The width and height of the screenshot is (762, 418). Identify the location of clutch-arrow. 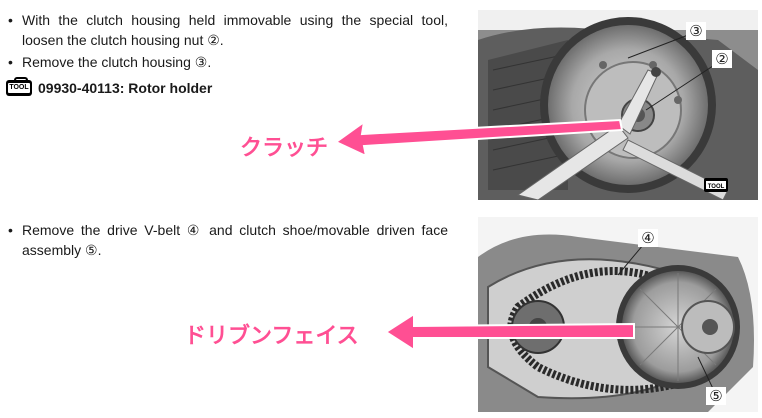
(479, 136).